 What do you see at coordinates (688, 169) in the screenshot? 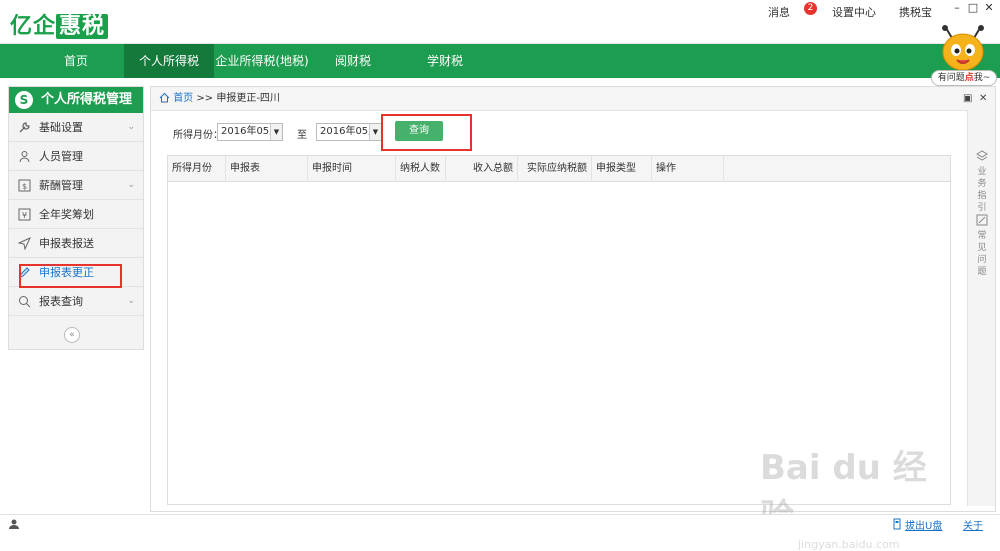
I see `col-actions: 操作` at bounding box center [688, 169].